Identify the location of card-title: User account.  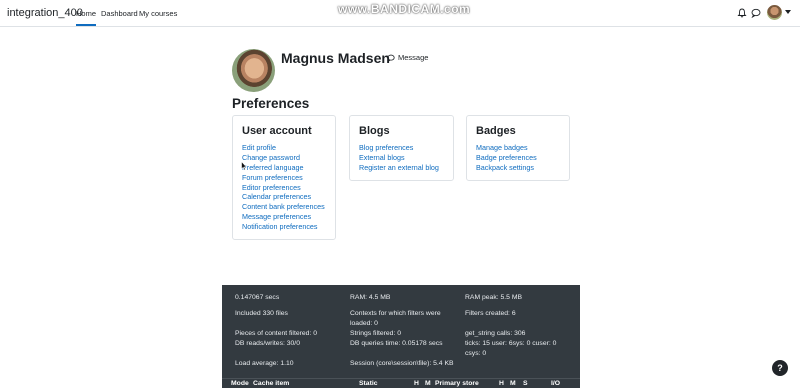
(277, 131).